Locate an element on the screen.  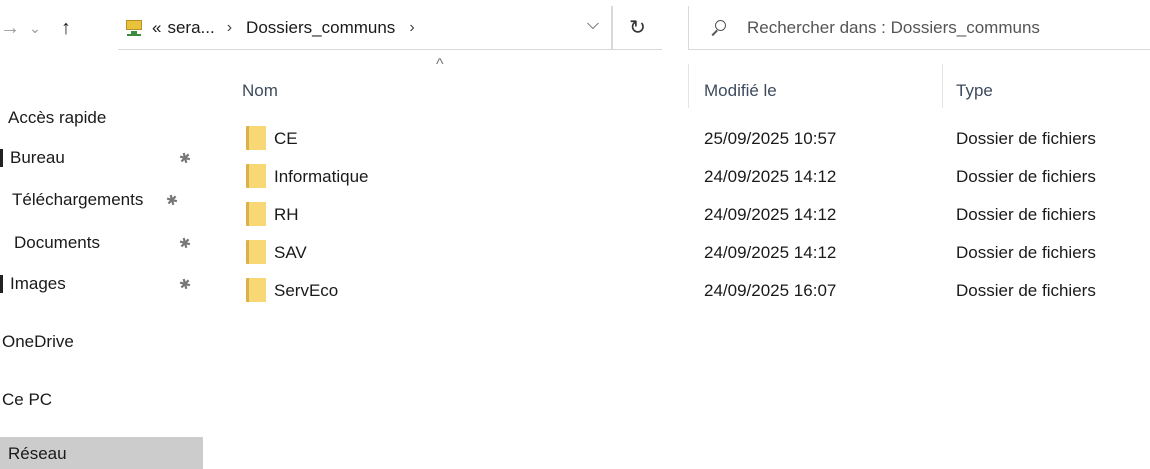
sidebar-item-images: Images ✱ is located at coordinates (101, 284).